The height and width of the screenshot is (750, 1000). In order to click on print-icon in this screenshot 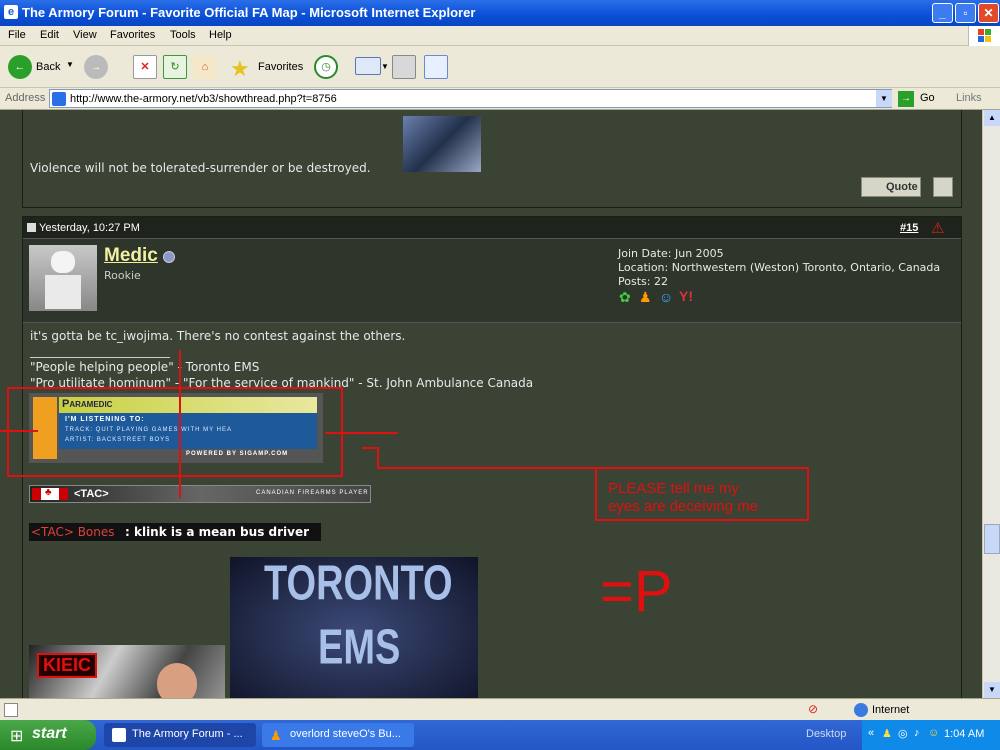, I will do `click(404, 67)`.